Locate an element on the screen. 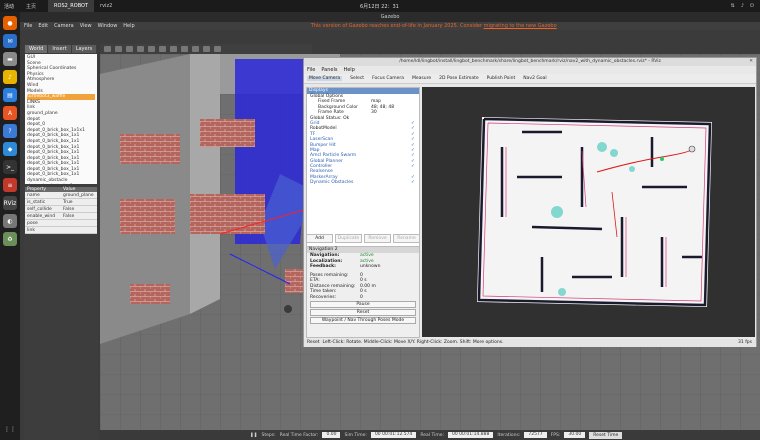 This screenshot has width=760, height=440. tab-home: 主页 is located at coordinates (31, 6).